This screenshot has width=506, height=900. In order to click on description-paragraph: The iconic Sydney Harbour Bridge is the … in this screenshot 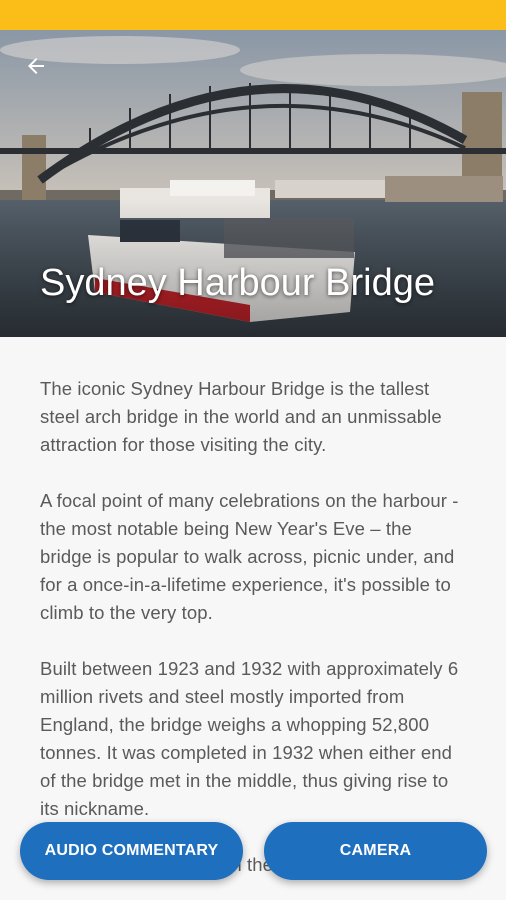, I will do `click(241, 416)`.